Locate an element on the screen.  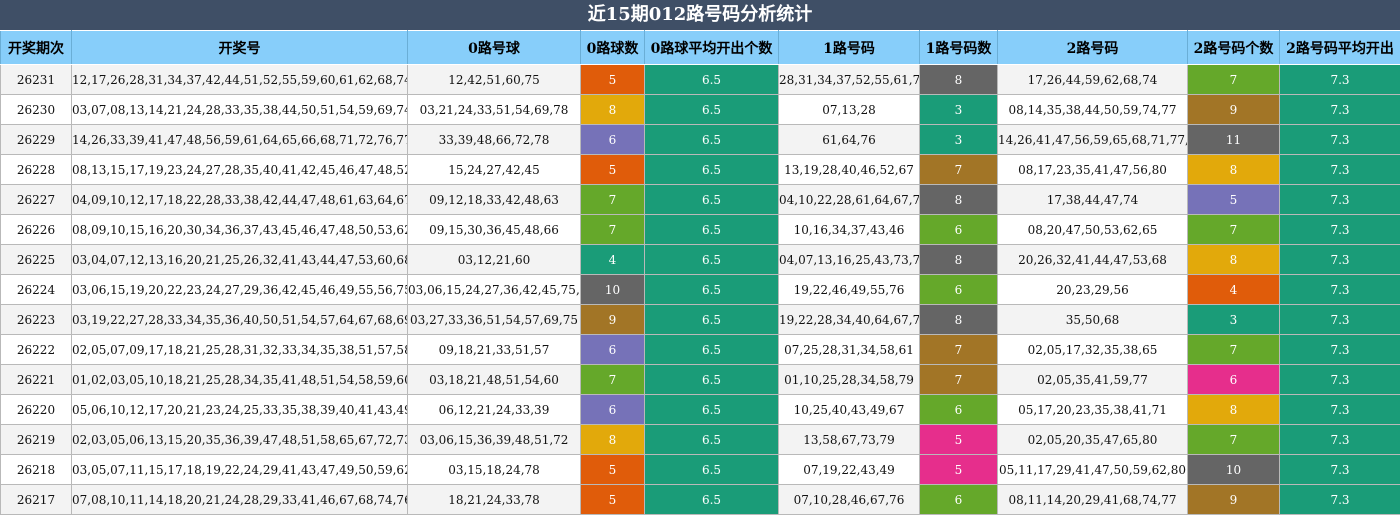
cell-issue: 26225 is located at coordinates (36, 259).